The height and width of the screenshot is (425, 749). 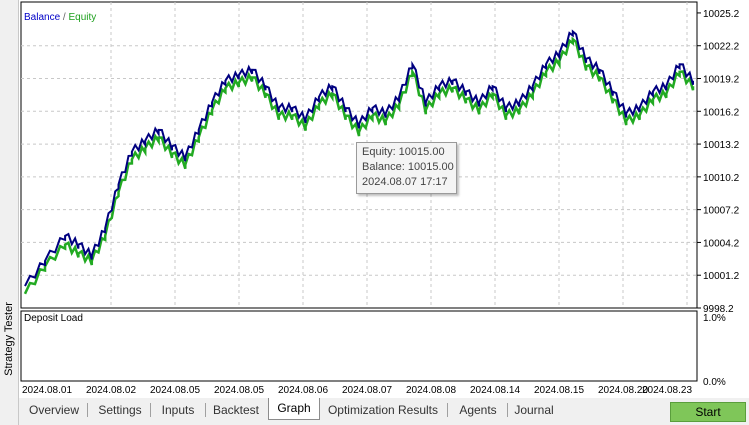 What do you see at coordinates (431, 390) in the screenshot?
I see `x-tick-label: 2024.08.08` at bounding box center [431, 390].